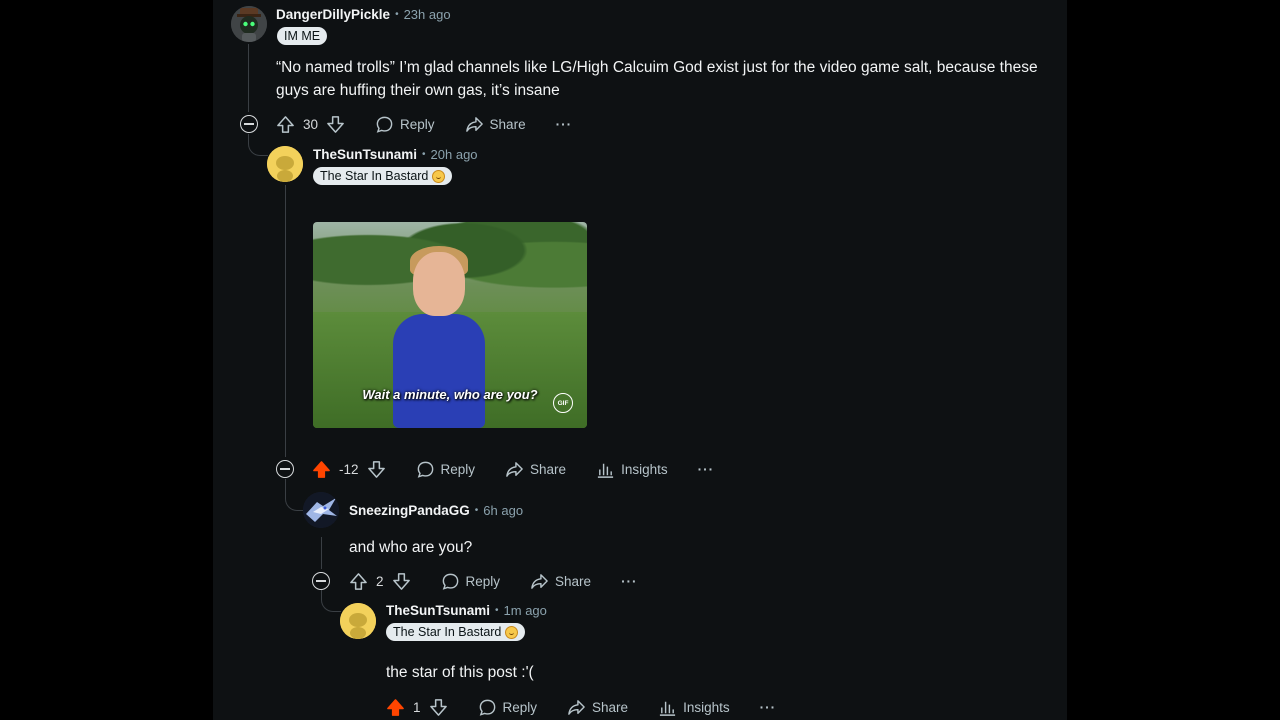 This screenshot has width=1280, height=720. Describe the element at coordinates (439, 124) in the screenshot. I see `comment-actions: 30 Reply Share ···` at that location.